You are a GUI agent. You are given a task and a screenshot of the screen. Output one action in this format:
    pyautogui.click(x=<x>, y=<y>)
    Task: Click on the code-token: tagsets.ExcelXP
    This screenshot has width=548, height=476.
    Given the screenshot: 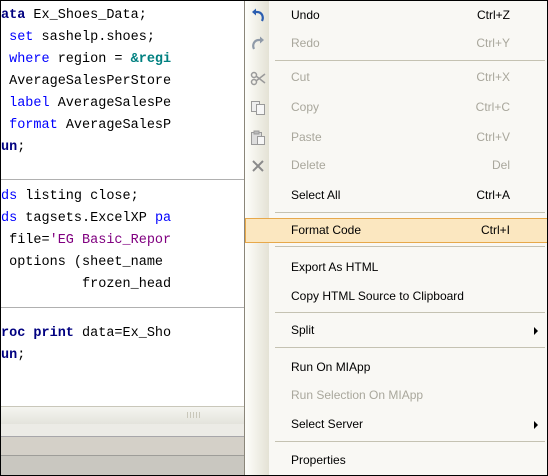 What is the action you would take?
    pyautogui.click(x=86, y=218)
    